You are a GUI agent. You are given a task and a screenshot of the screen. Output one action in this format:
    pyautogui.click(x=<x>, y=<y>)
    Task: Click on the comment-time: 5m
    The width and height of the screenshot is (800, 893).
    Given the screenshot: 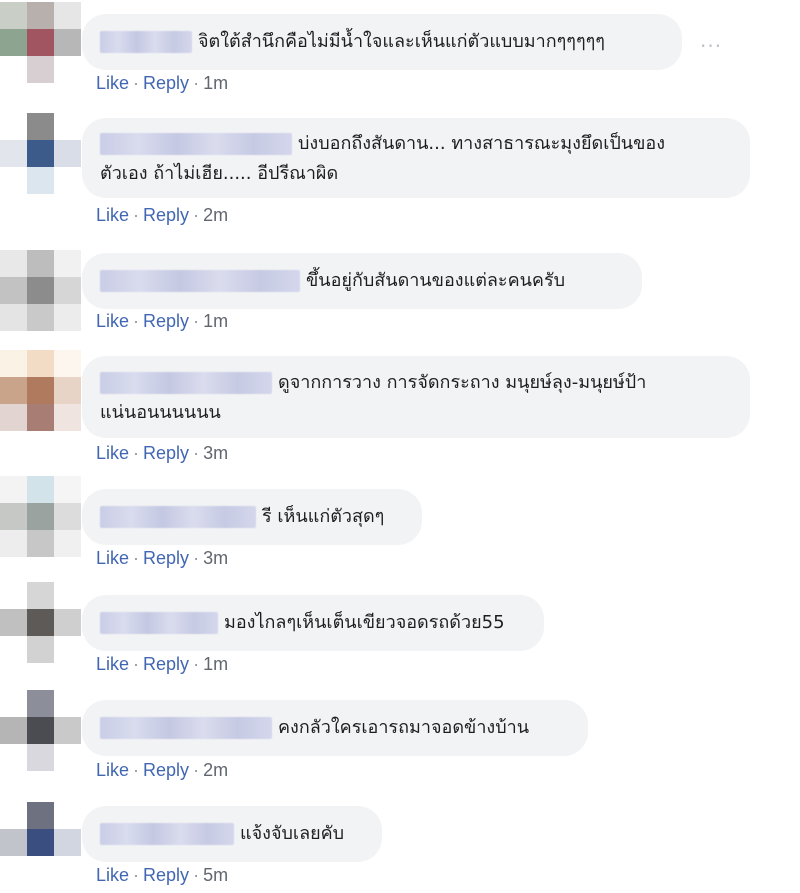 What is the action you would take?
    pyautogui.click(x=215, y=875)
    